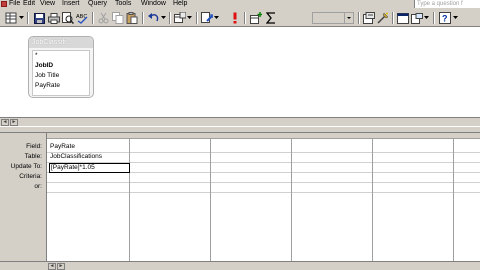  What do you see at coordinates (33, 156) in the screenshot?
I see `row-label-table: Table:` at bounding box center [33, 156].